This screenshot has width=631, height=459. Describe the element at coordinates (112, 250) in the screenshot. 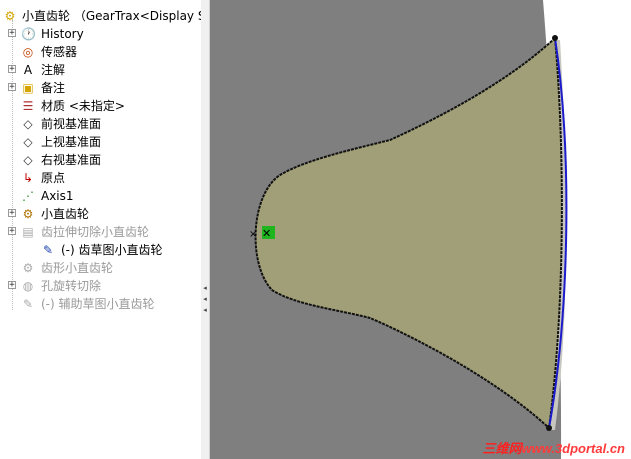

I see `tree-item-label: (-) 齿草图小直齿轮` at that location.